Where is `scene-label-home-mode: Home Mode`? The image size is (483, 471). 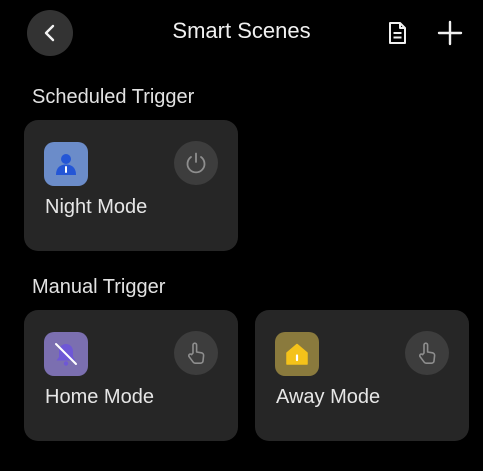 scene-label-home-mode: Home Mode is located at coordinates (99, 397).